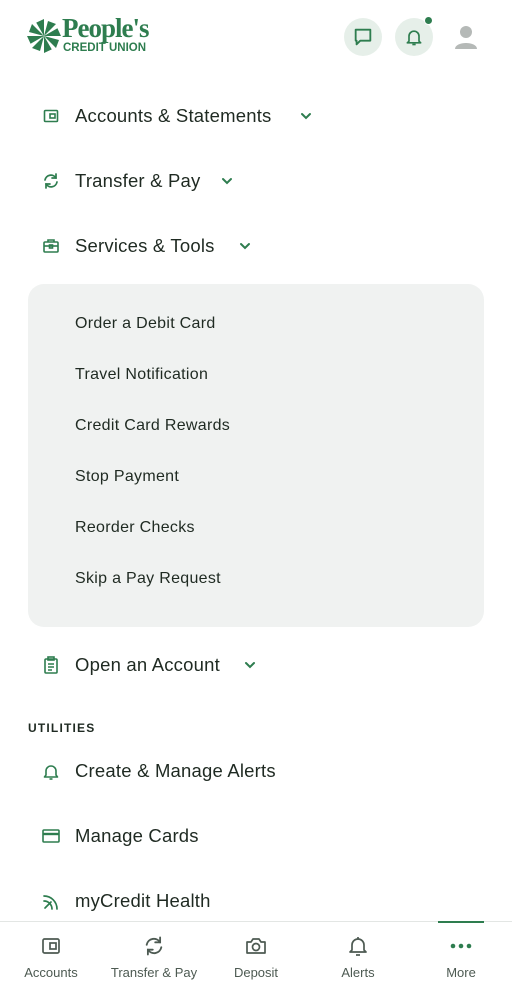  I want to click on tab-more: More, so click(461, 961).